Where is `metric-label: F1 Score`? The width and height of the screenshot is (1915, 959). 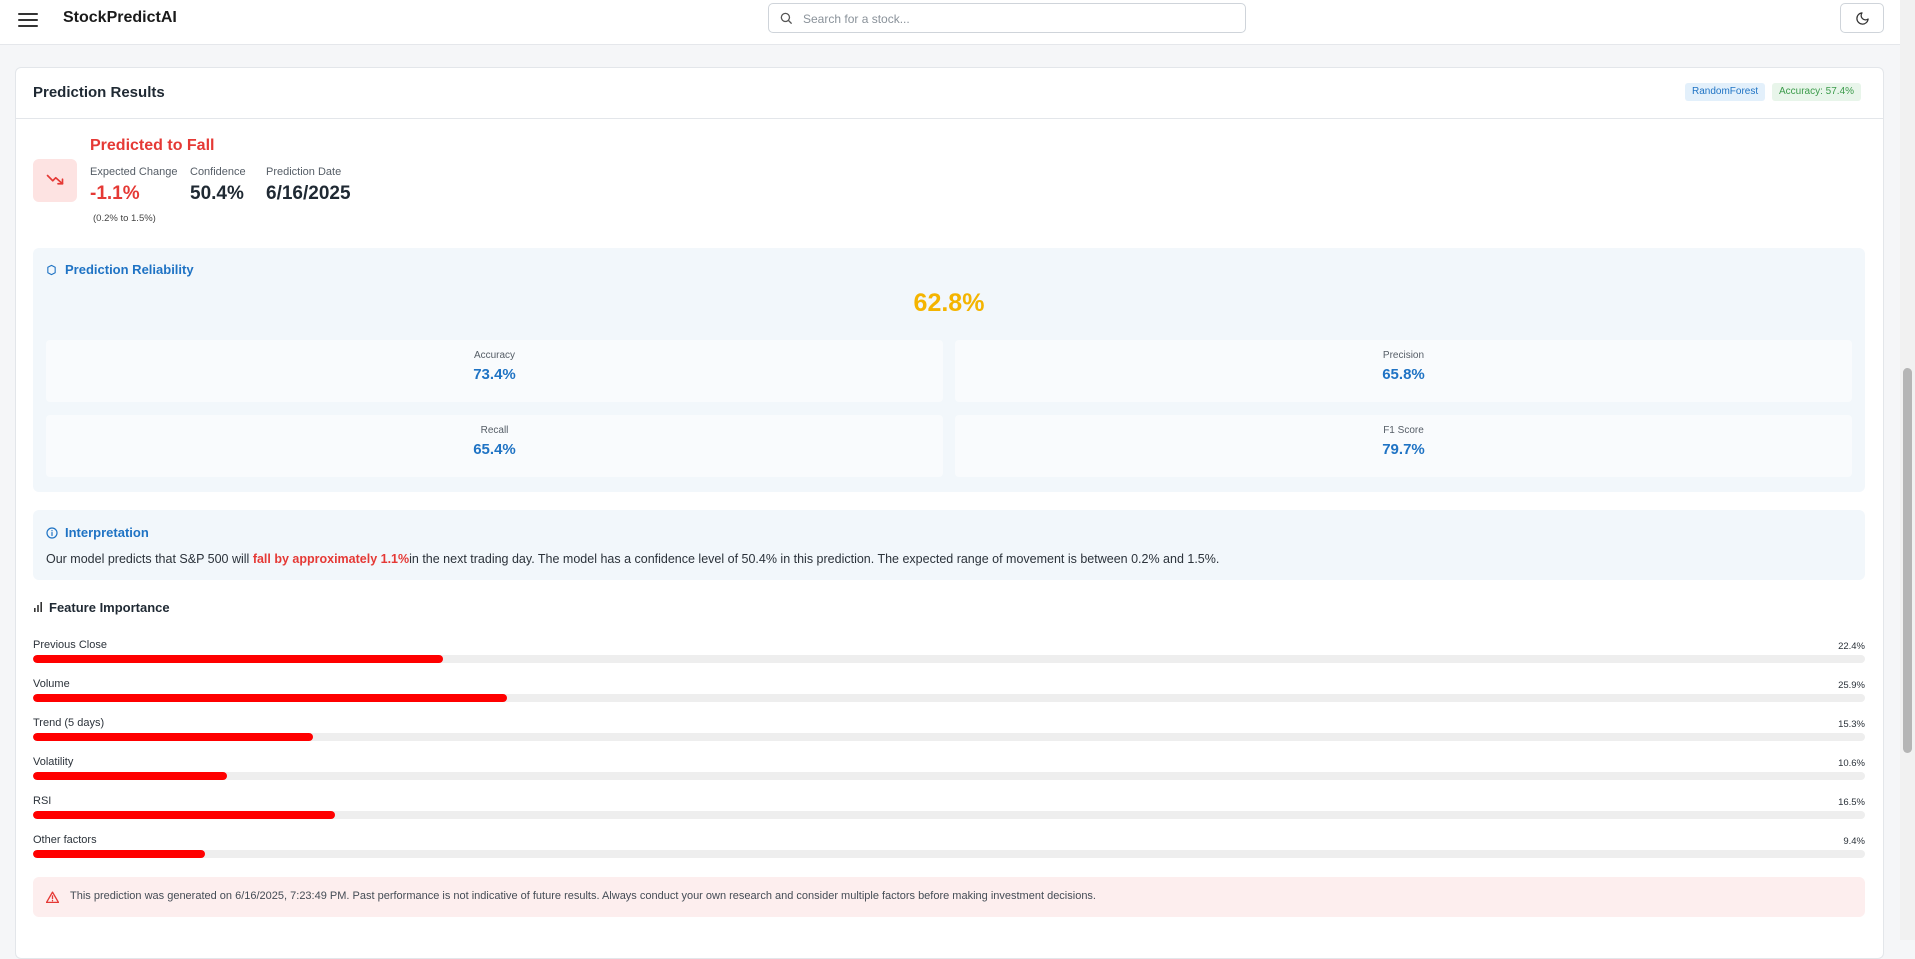 metric-label: F1 Score is located at coordinates (1403, 430).